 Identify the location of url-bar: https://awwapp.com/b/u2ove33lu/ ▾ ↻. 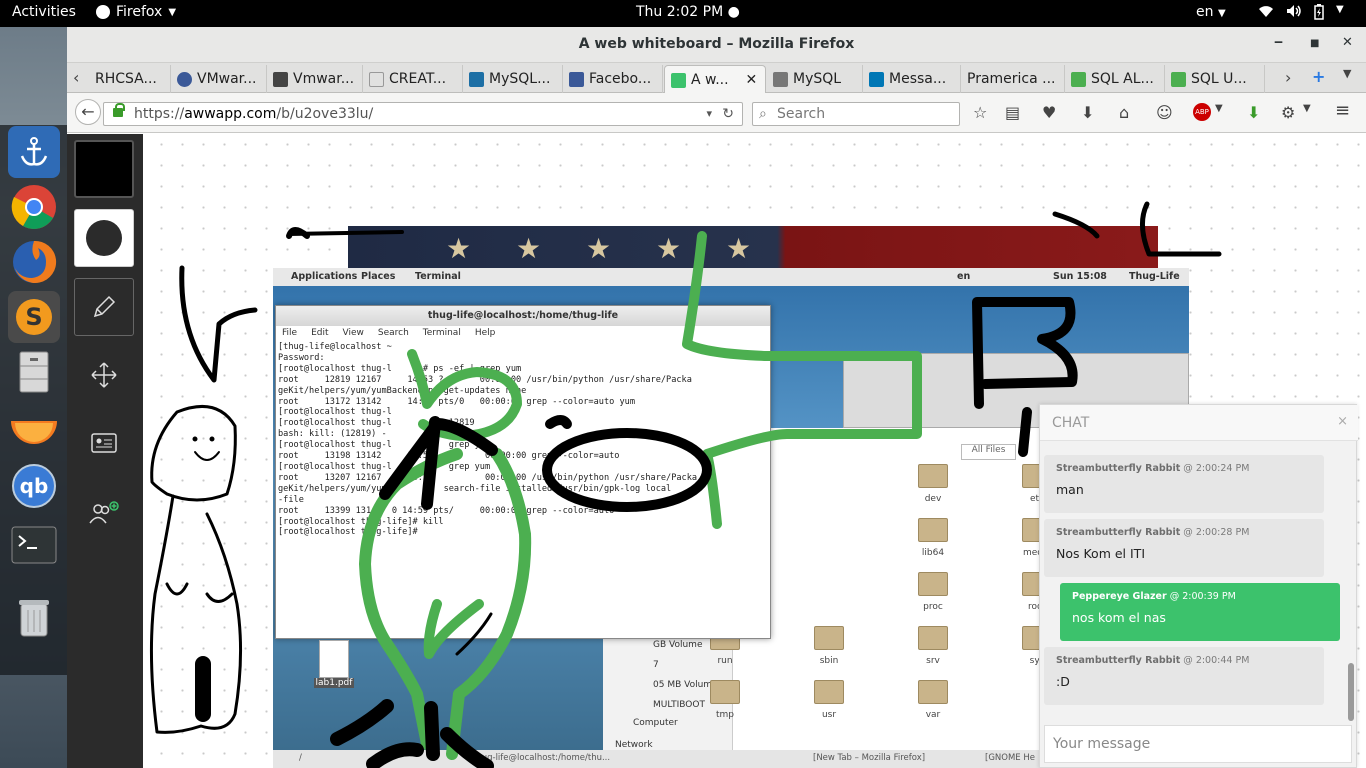
(423, 114).